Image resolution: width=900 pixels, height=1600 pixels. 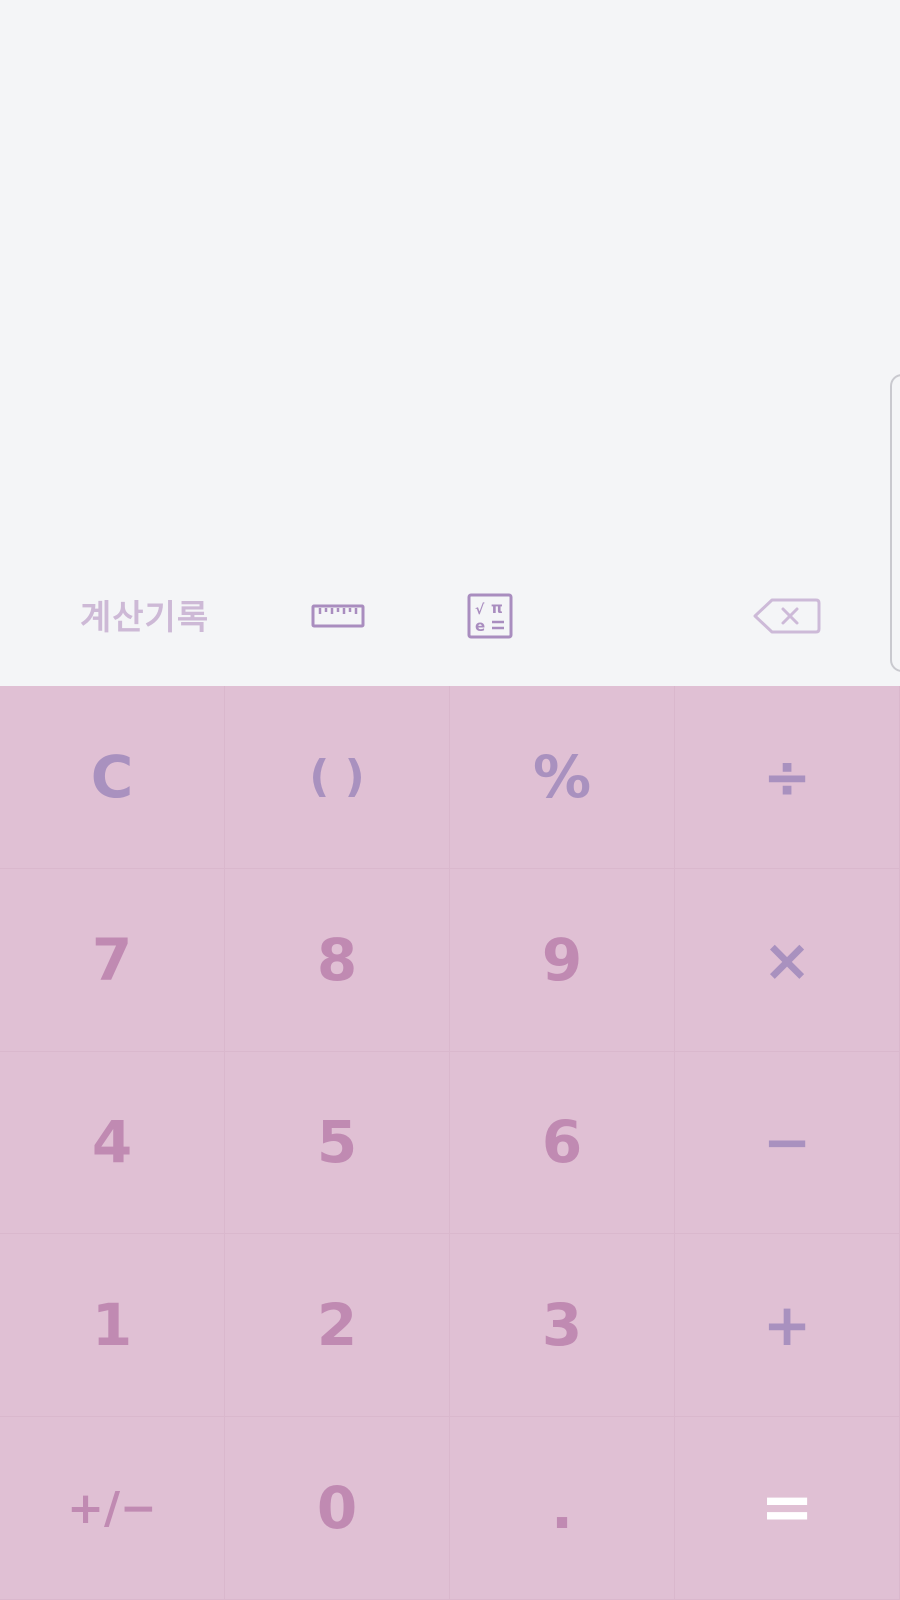 I want to click on digit-6-button: 6, so click(x=562, y=1143).